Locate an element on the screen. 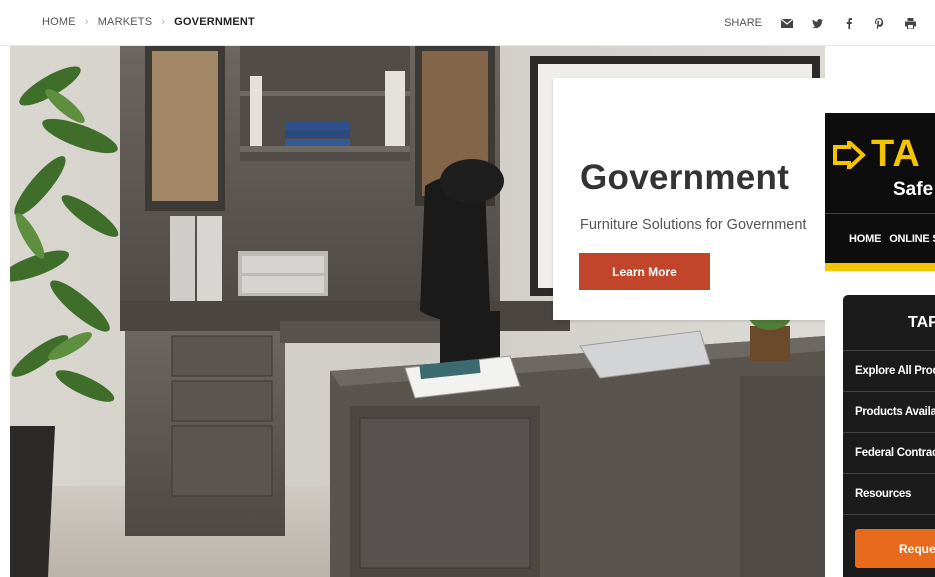 The width and height of the screenshot is (935, 577). panel-link-explore: Explore All Produ is located at coordinates (889, 371).